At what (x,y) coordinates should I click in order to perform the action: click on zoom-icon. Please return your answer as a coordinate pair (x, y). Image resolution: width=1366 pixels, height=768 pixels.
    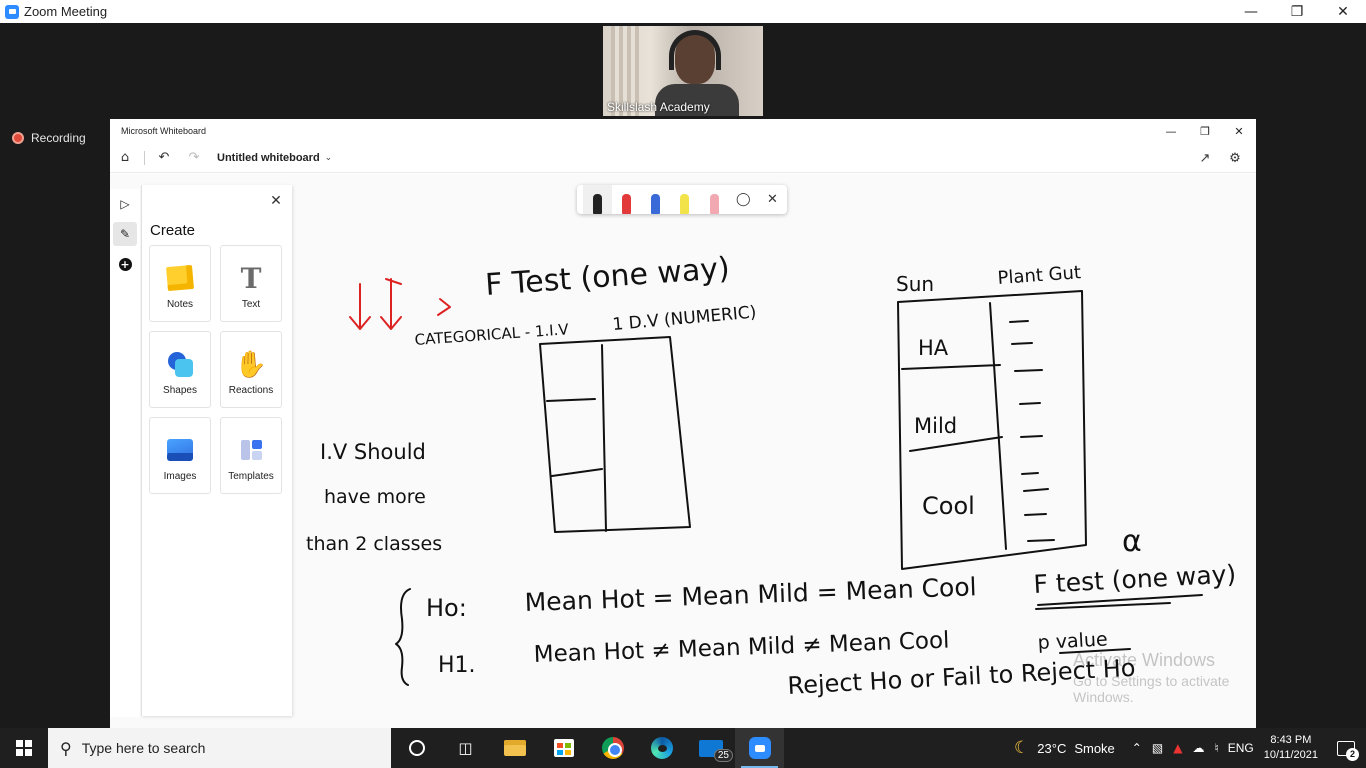
    Looking at the image, I should click on (759, 748).